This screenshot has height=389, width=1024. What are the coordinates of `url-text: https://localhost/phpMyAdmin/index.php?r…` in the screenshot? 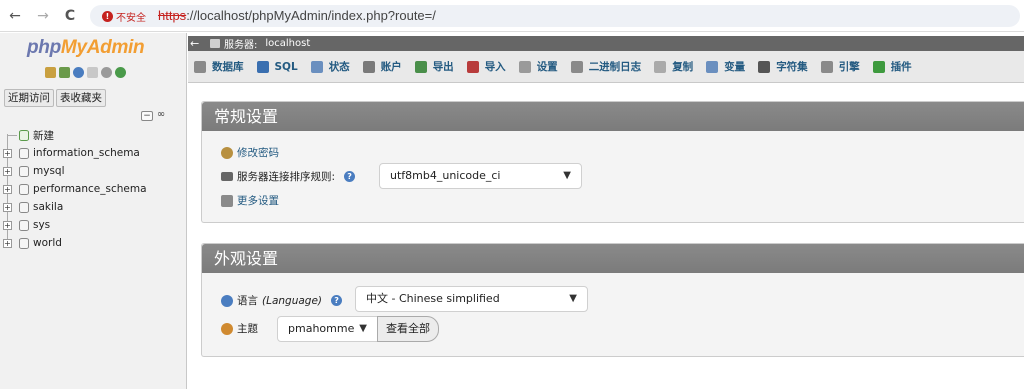 It's located at (297, 15).